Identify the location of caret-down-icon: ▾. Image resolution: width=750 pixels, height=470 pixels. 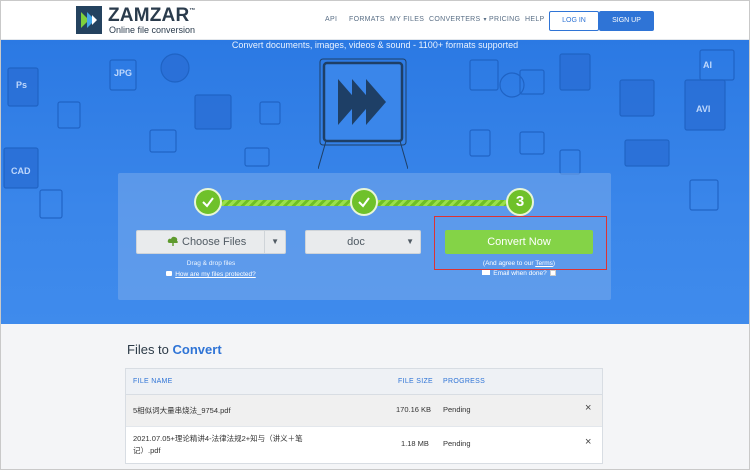
(485, 20).